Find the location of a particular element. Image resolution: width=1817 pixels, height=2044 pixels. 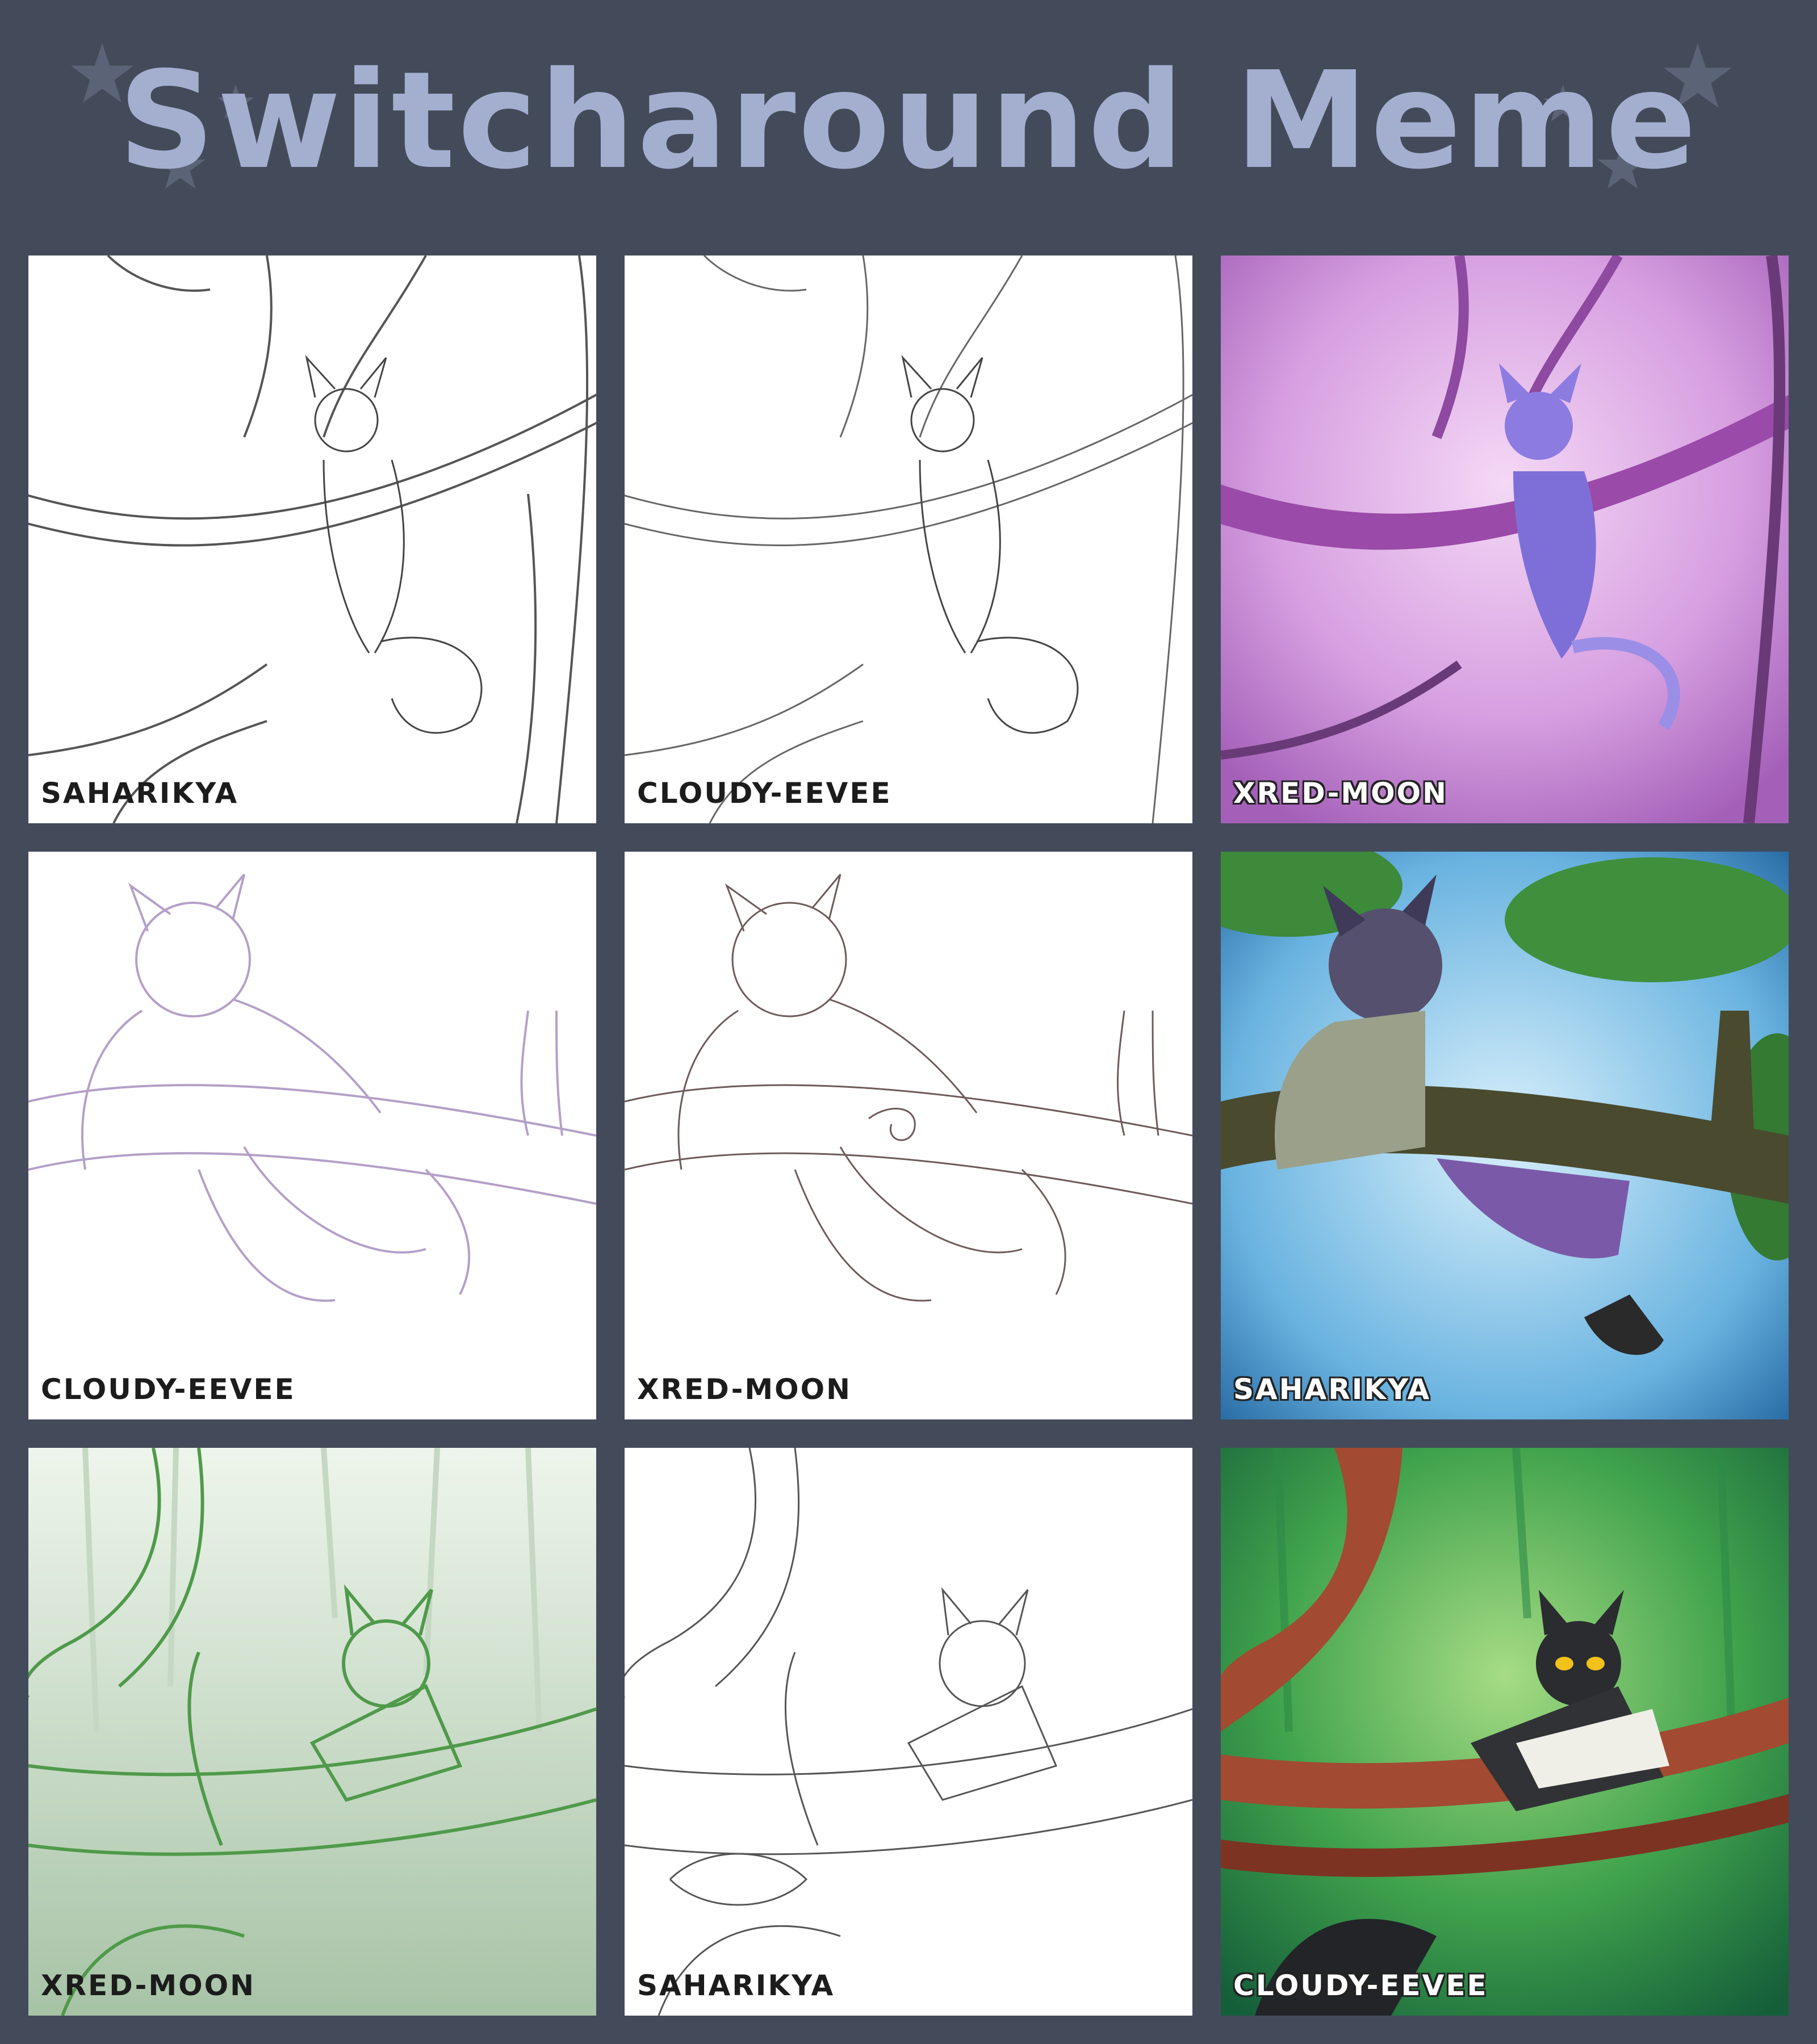

page-title: Switcharound Meme is located at coordinates (909, 121).